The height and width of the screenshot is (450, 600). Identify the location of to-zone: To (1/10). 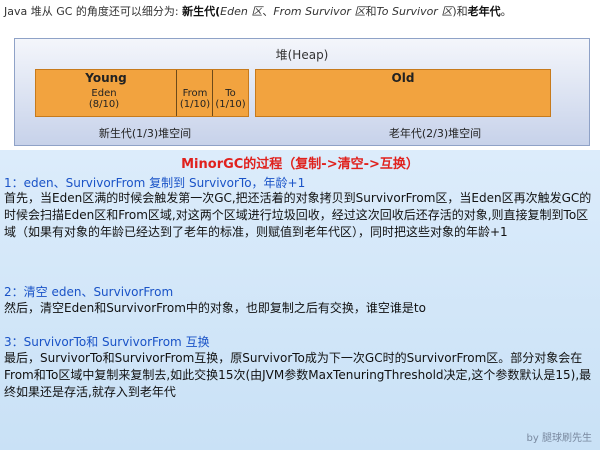
(230, 99).